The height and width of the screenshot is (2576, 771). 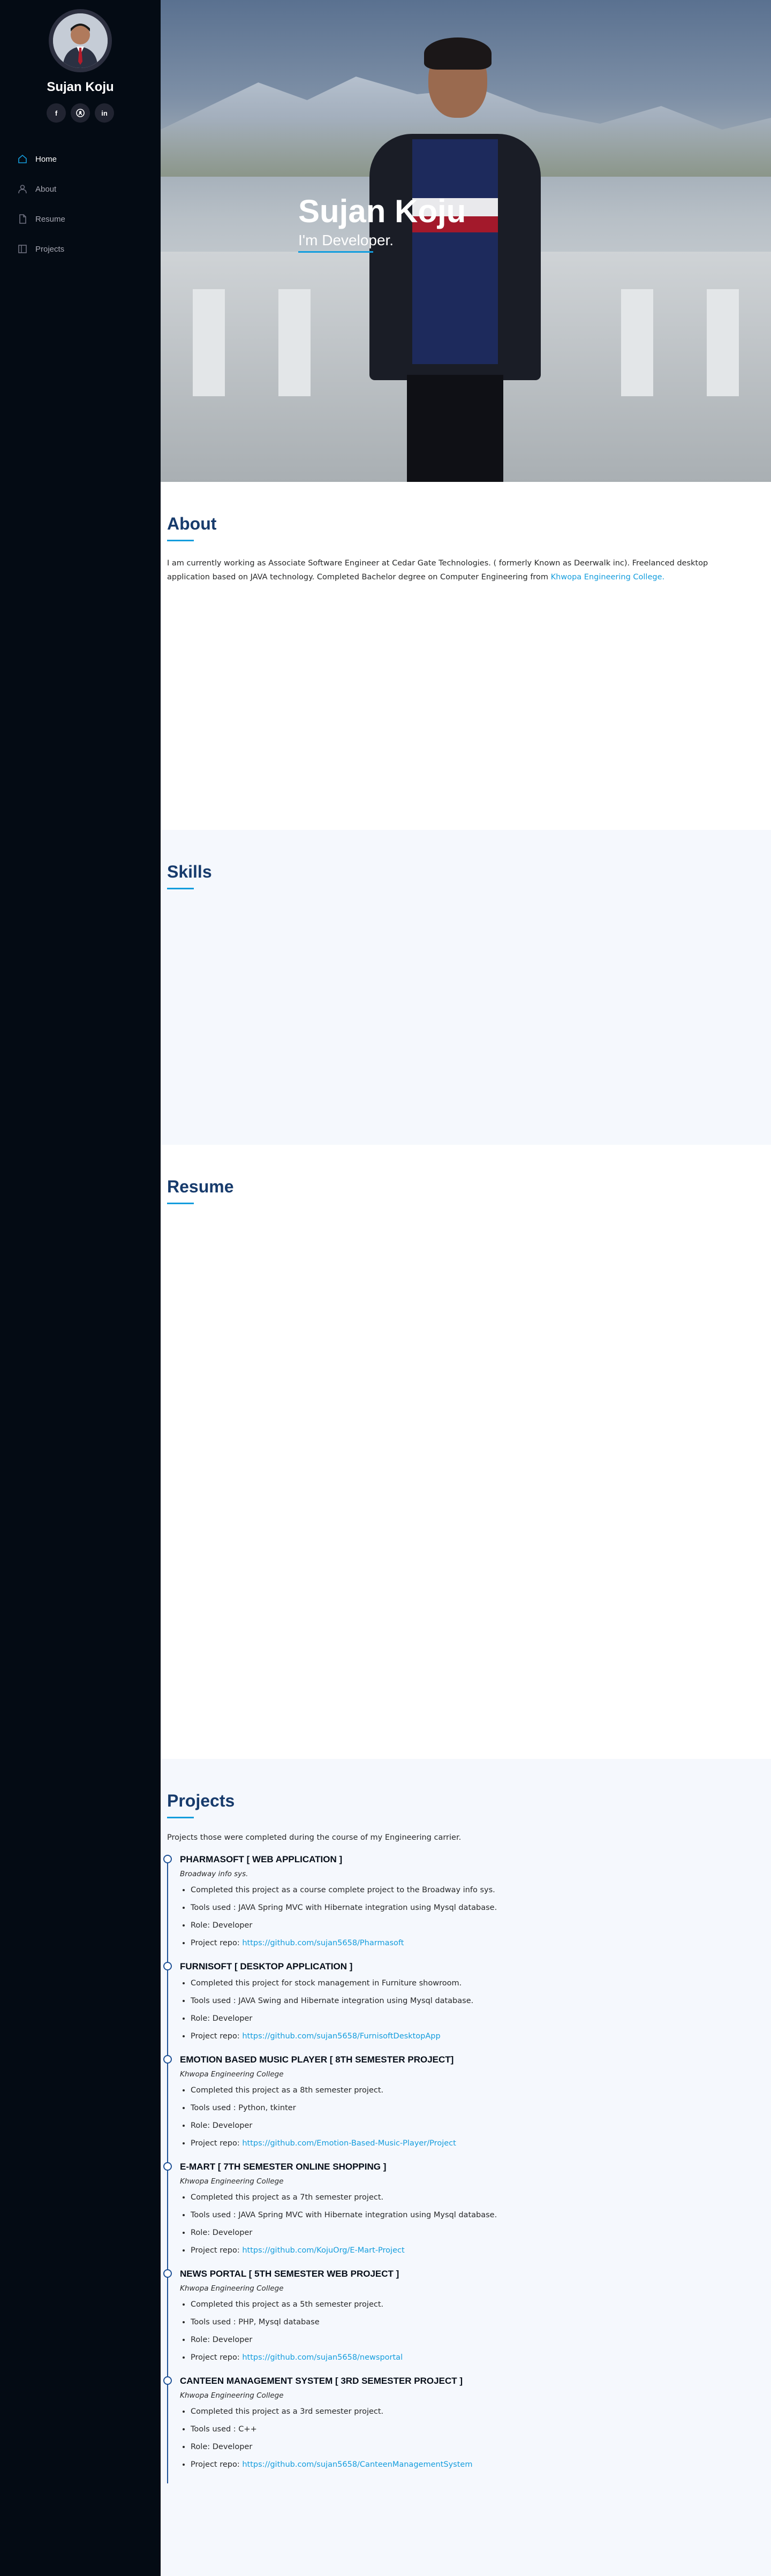 I want to click on college-link: Khwopa Engineering College., so click(x=607, y=577).